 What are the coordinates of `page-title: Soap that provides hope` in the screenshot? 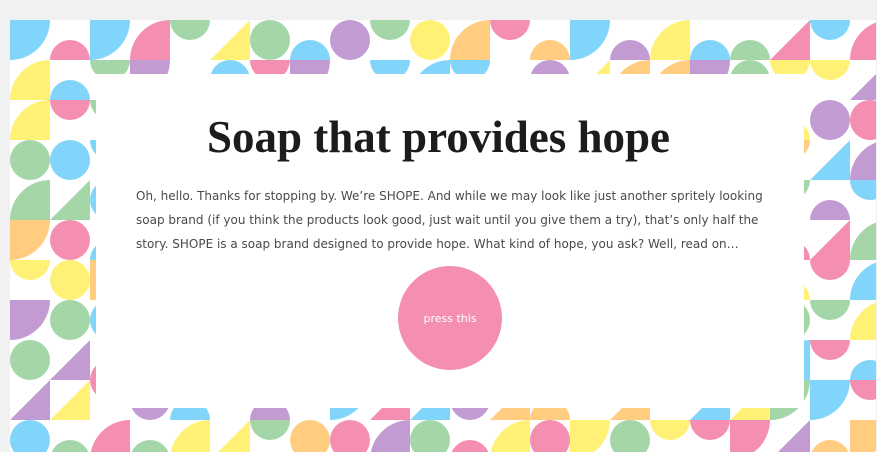 It's located at (438, 137).